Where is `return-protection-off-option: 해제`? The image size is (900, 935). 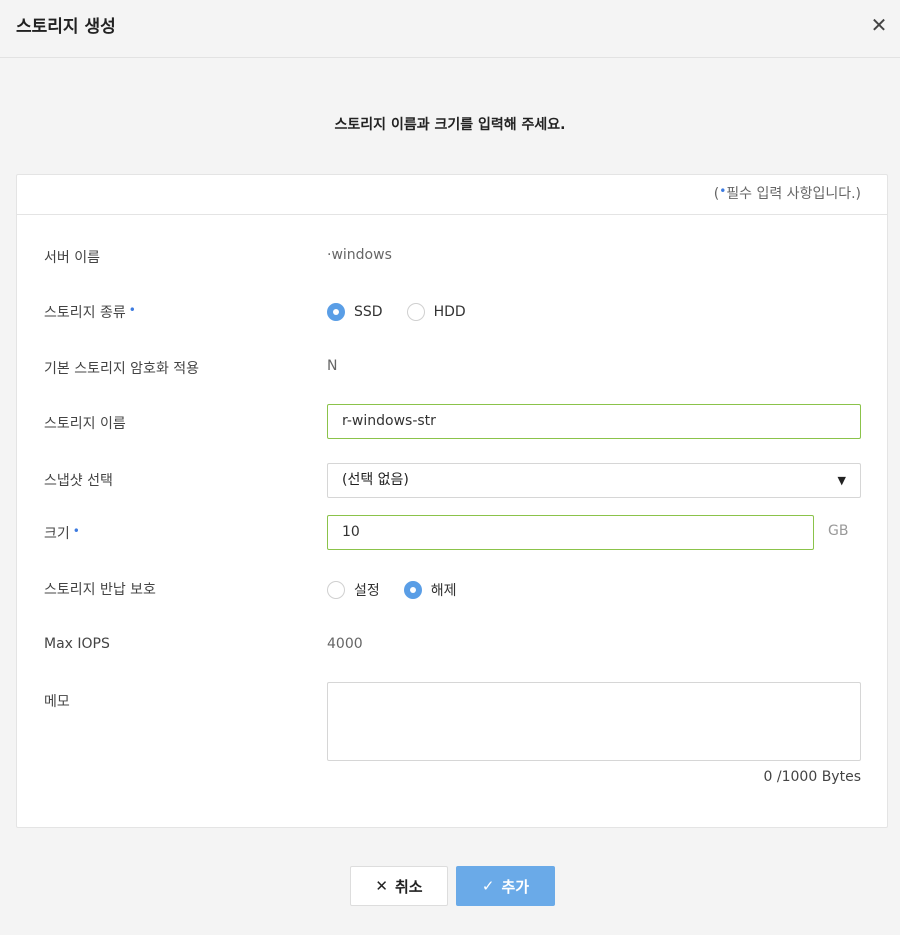 return-protection-off-option: 해제 is located at coordinates (430, 590).